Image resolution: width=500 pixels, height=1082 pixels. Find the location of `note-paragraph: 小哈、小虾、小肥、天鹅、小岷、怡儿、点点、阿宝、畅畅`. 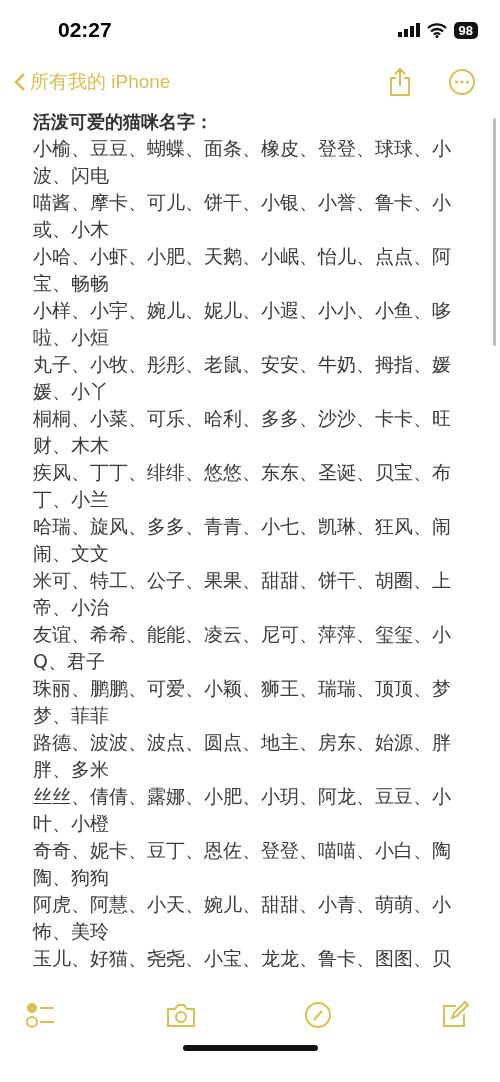

note-paragraph: 小哈、小虾、小肥、天鹅、小岷、怡儿、点点、阿宝、畅畅 is located at coordinates (242, 270).